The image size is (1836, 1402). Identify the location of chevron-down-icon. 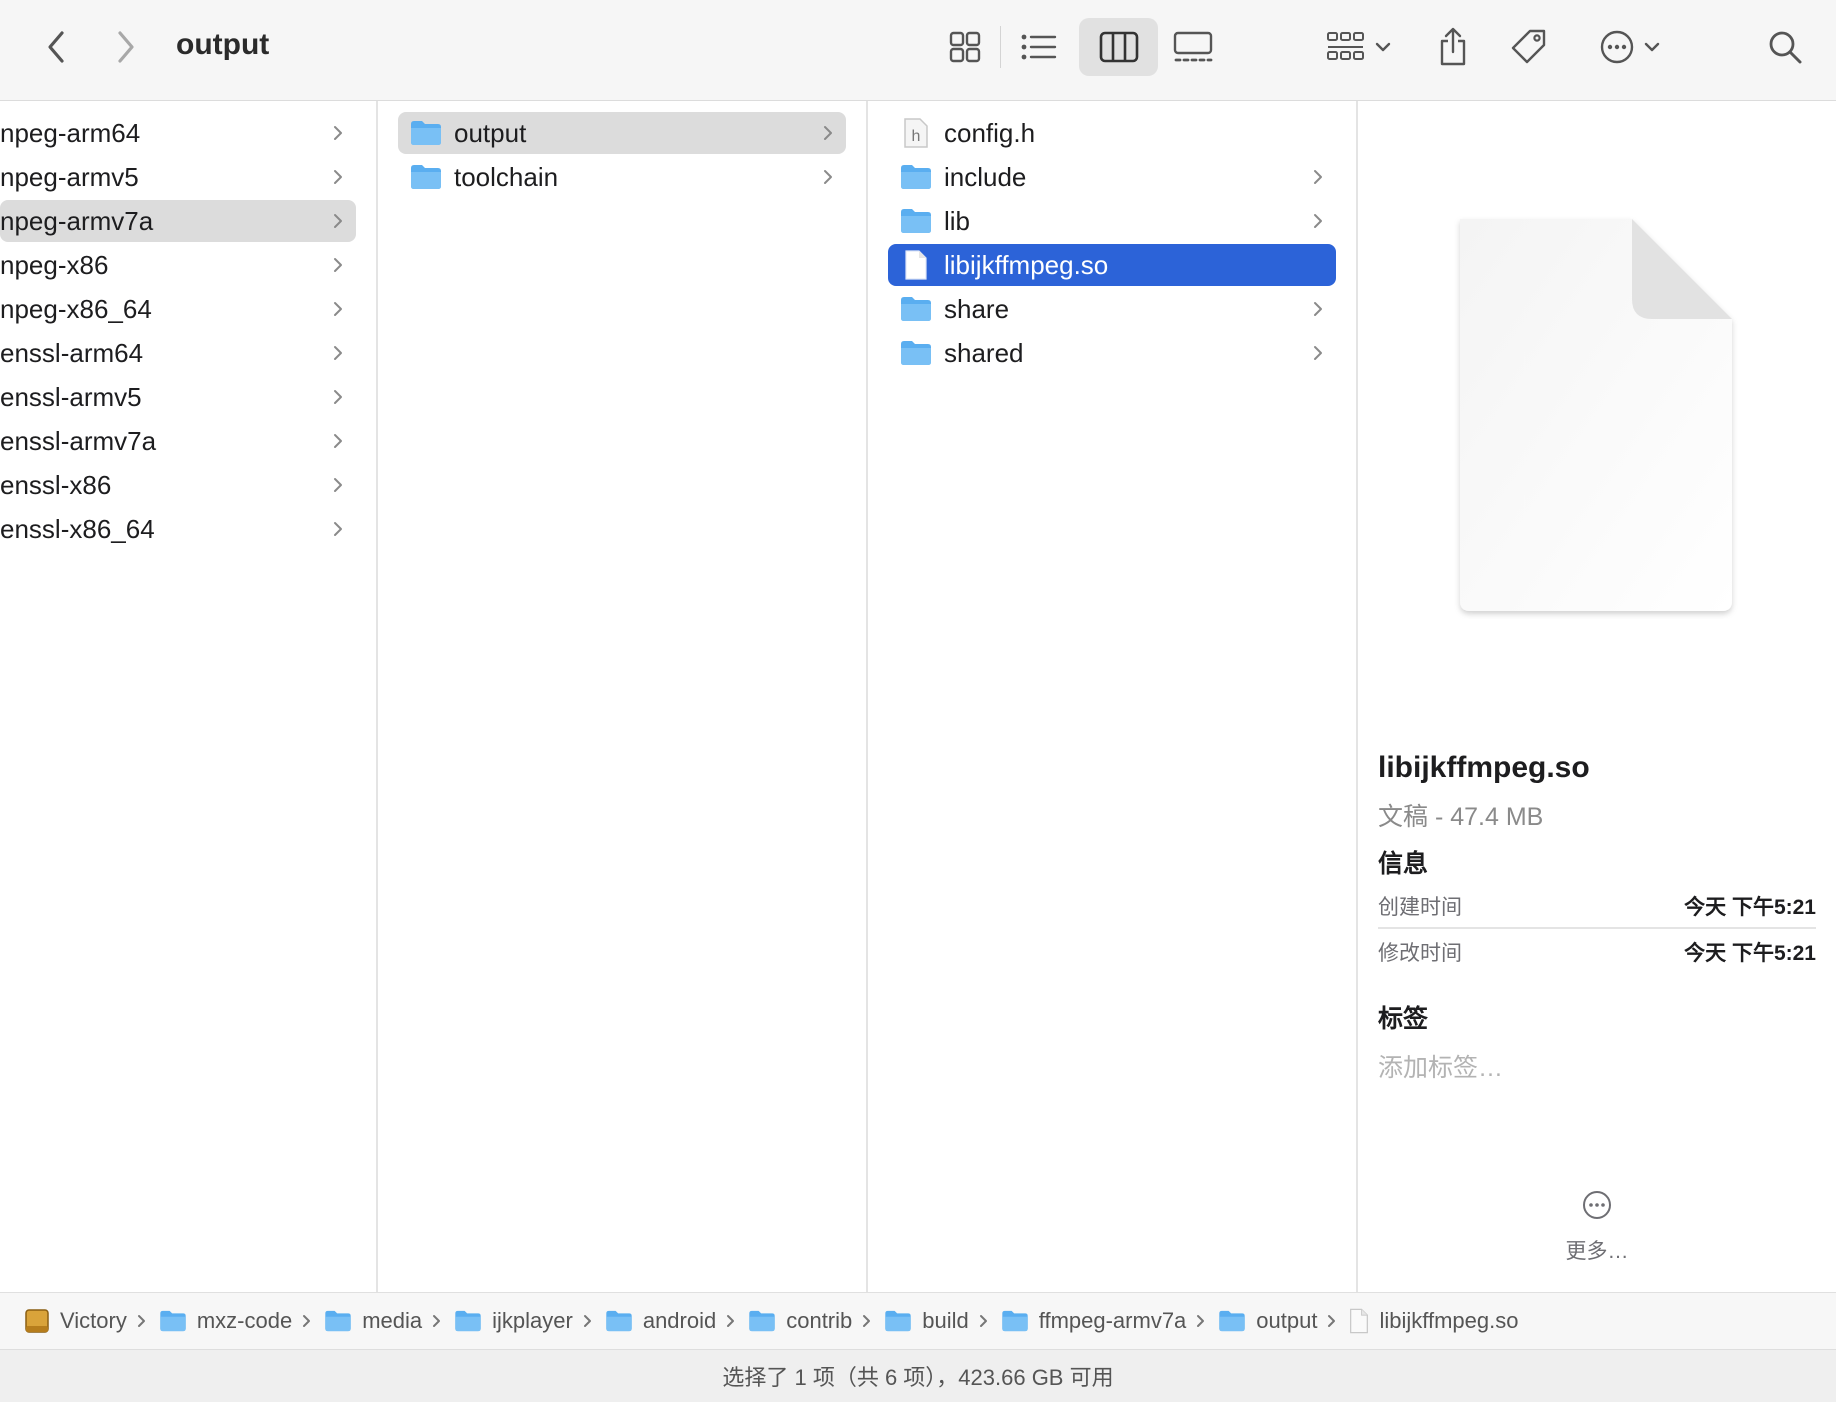
(1652, 47).